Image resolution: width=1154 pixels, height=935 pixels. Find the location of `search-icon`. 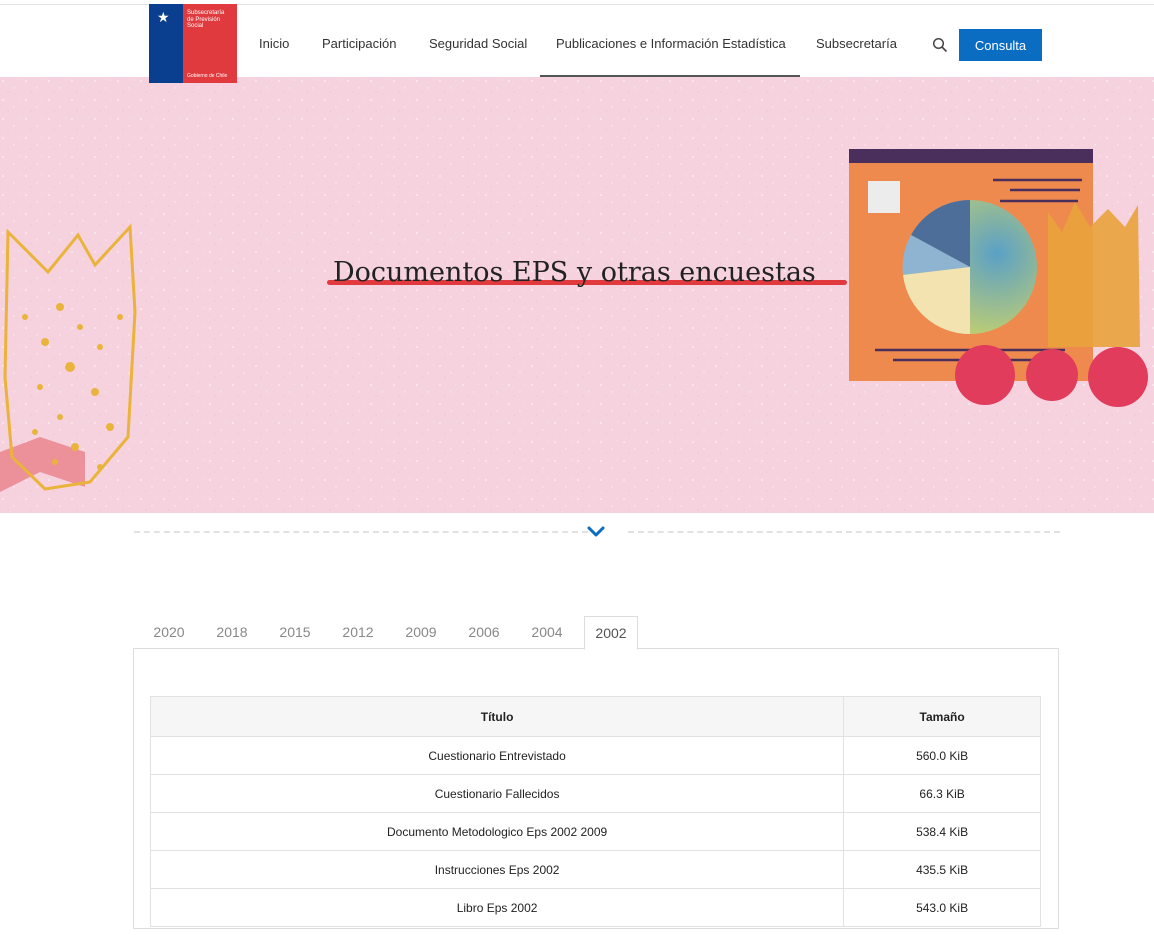

search-icon is located at coordinates (940, 45).